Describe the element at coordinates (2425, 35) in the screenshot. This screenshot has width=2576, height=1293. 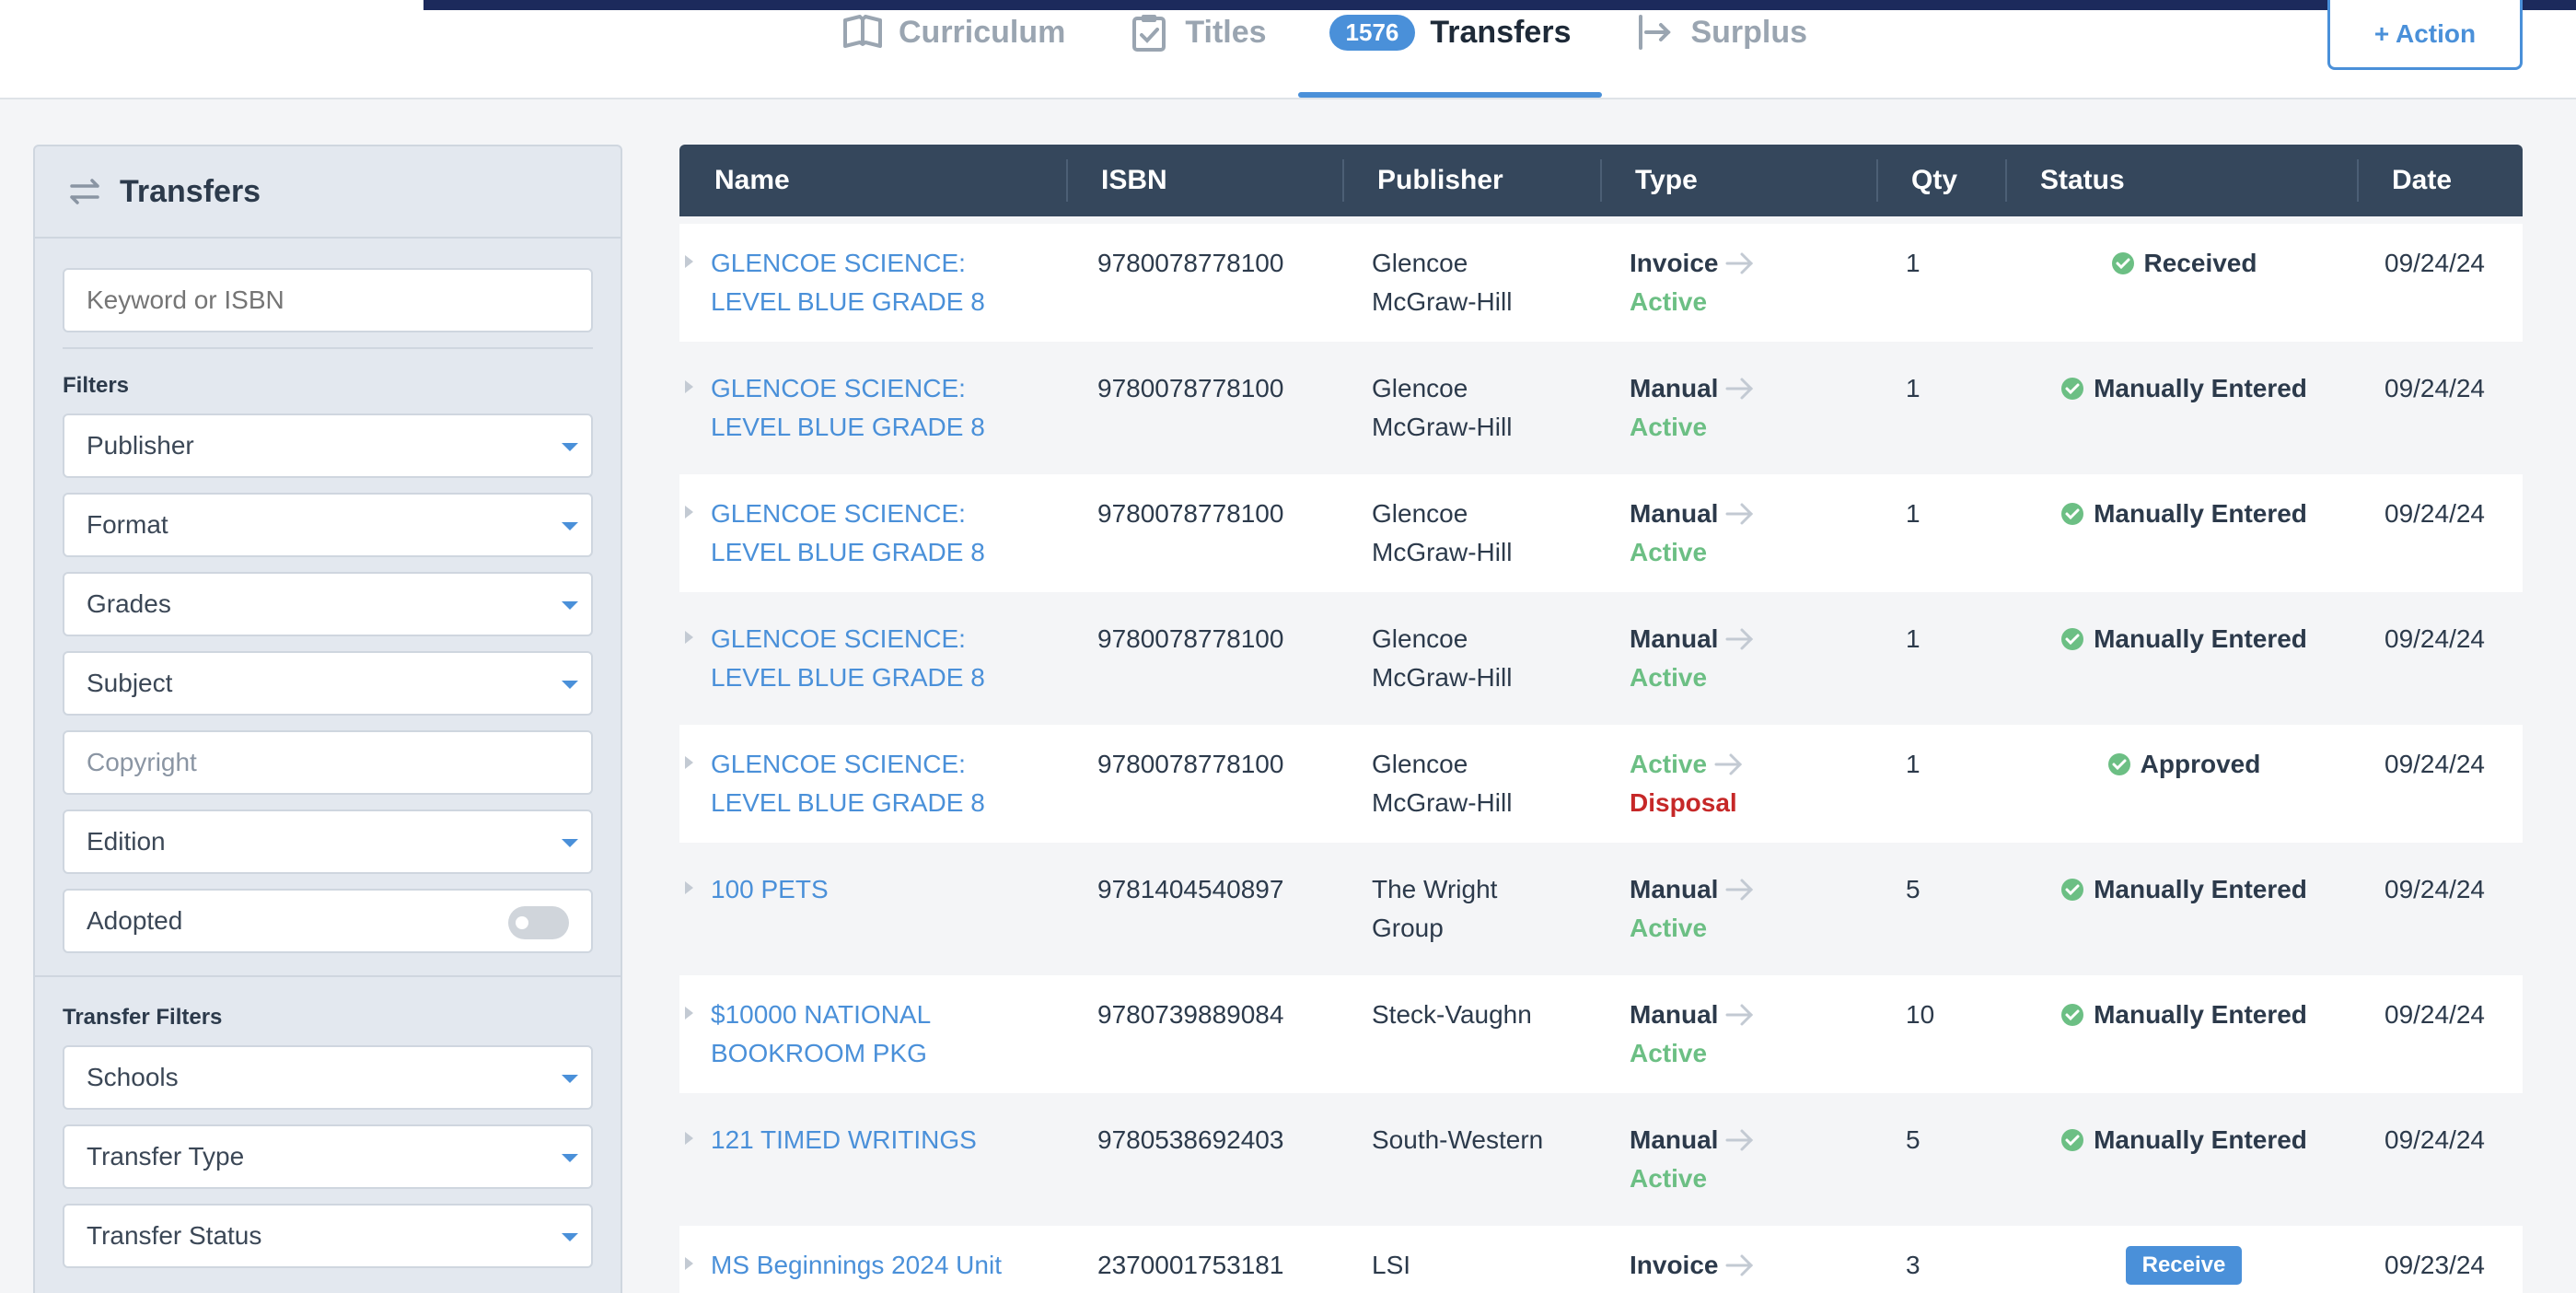
I see `add-action-button: + Action` at that location.